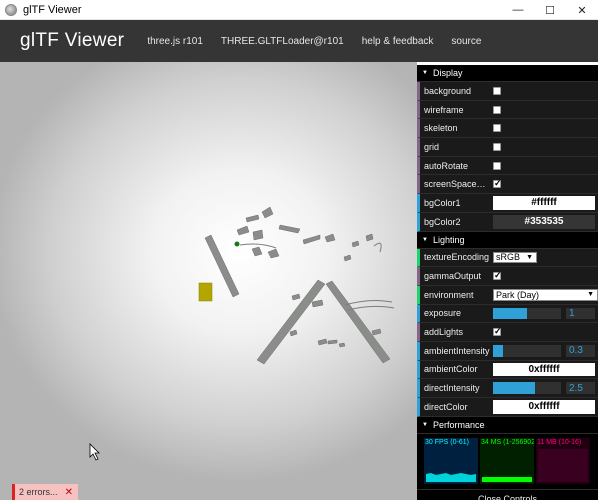  I want to click on row-background: background, so click(507, 91).